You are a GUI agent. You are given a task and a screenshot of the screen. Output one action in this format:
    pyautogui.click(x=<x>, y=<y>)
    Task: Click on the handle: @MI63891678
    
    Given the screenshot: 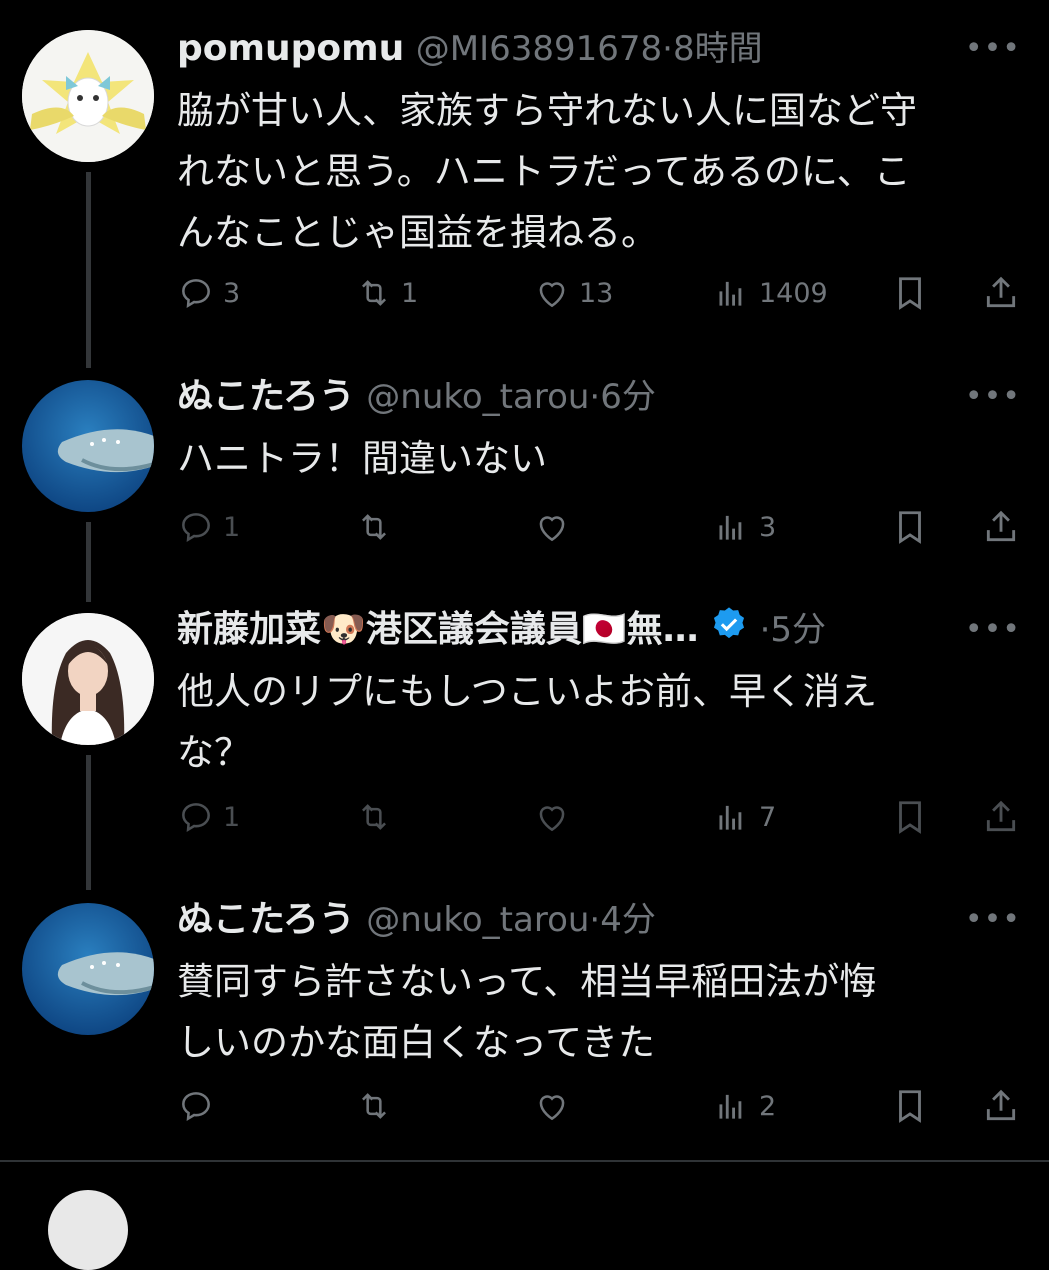 What is the action you would take?
    pyautogui.click(x=539, y=49)
    